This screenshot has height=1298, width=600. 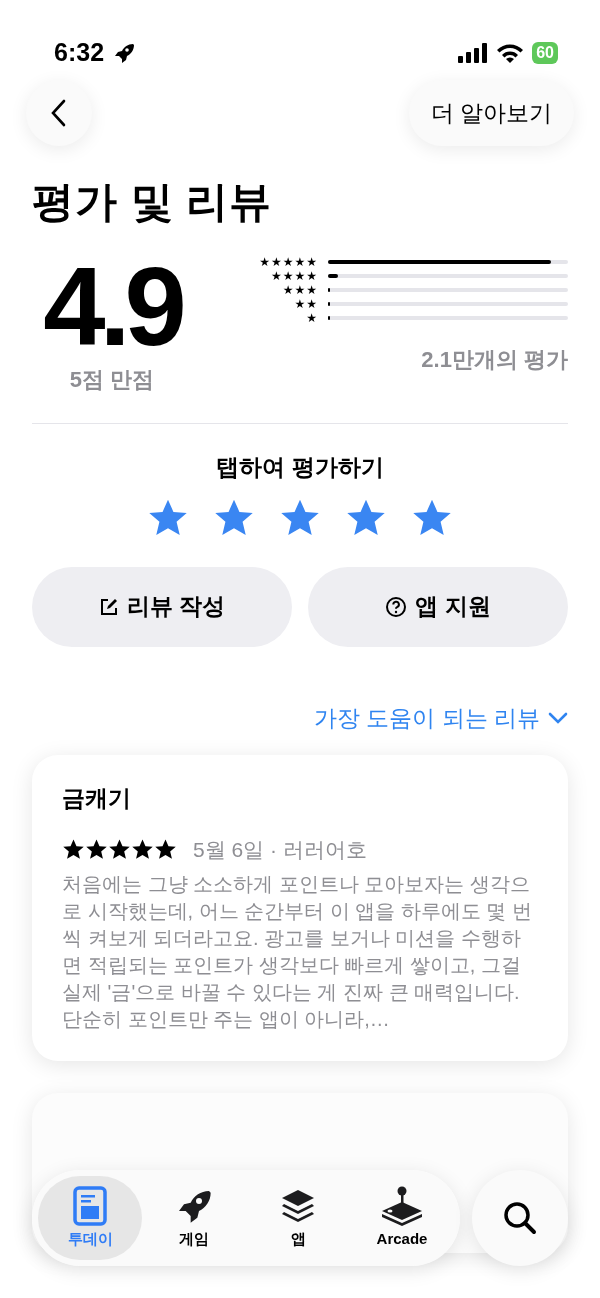 I want to click on joystick-icon, so click(x=402, y=1205).